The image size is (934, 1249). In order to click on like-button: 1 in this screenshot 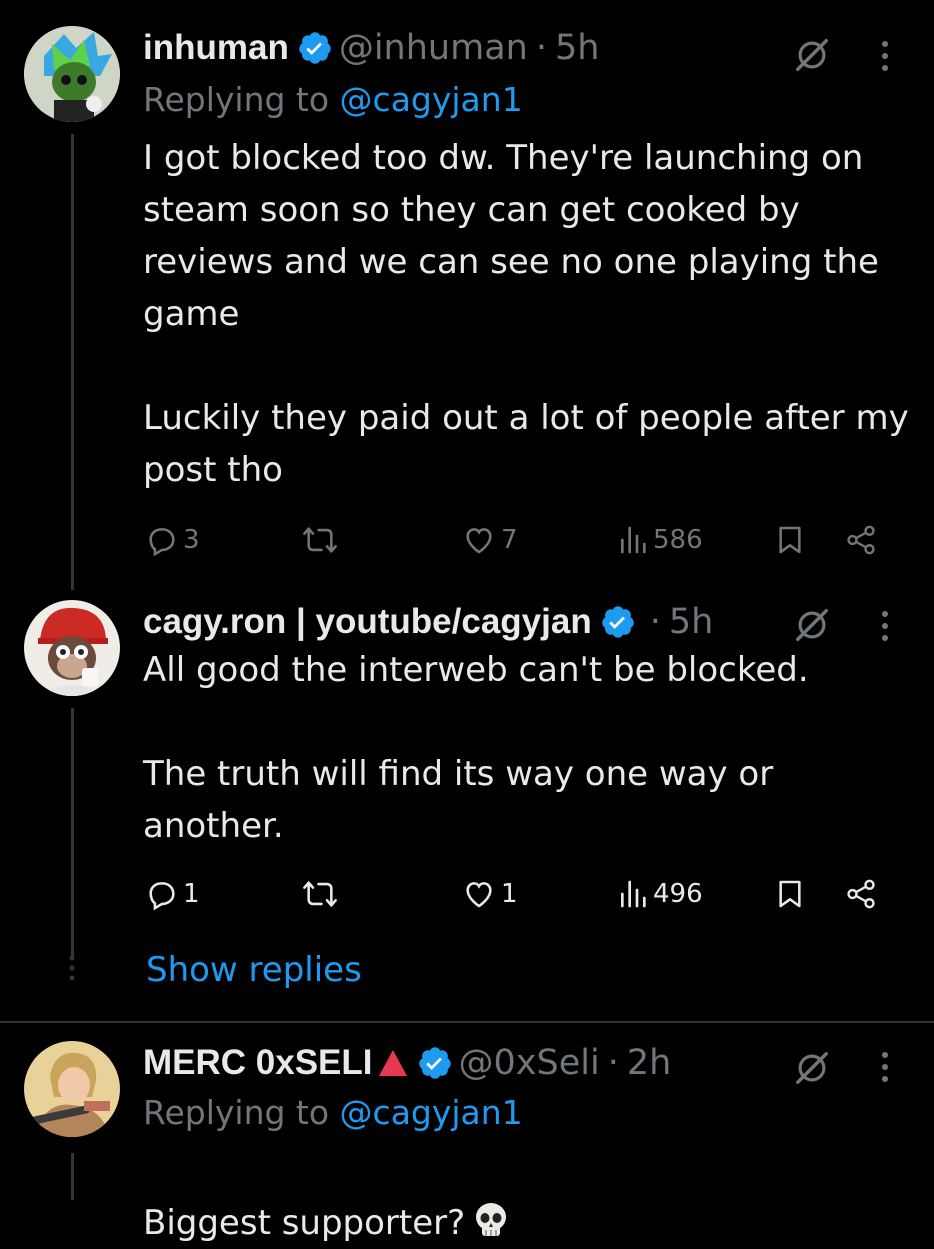, I will do `click(489, 894)`.